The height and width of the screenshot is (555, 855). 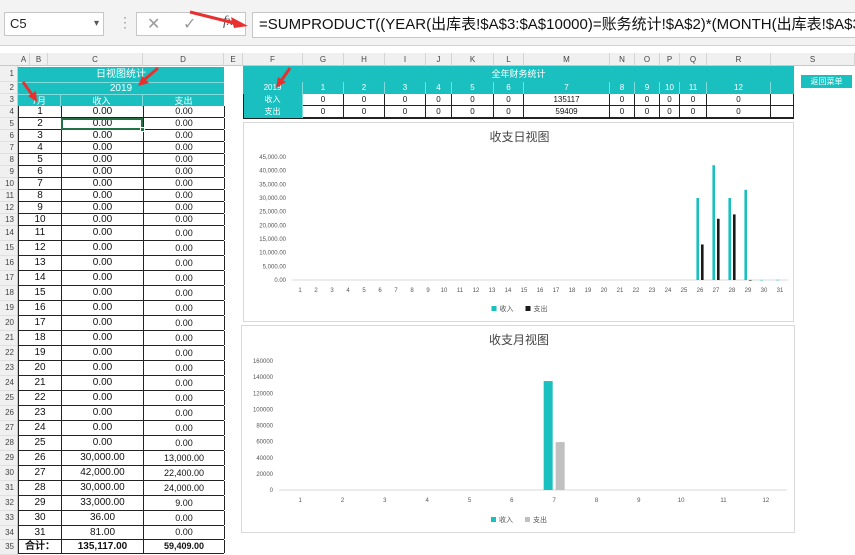 I want to click on month-header-cell: 3, so click(x=405, y=88).